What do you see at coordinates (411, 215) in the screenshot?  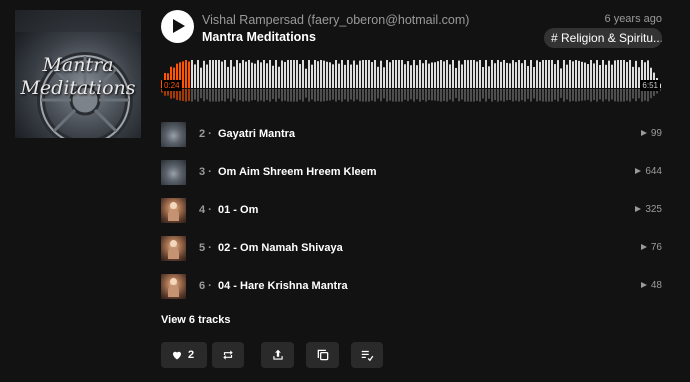 I see `track-row: 4 · 01 - Om 325` at bounding box center [411, 215].